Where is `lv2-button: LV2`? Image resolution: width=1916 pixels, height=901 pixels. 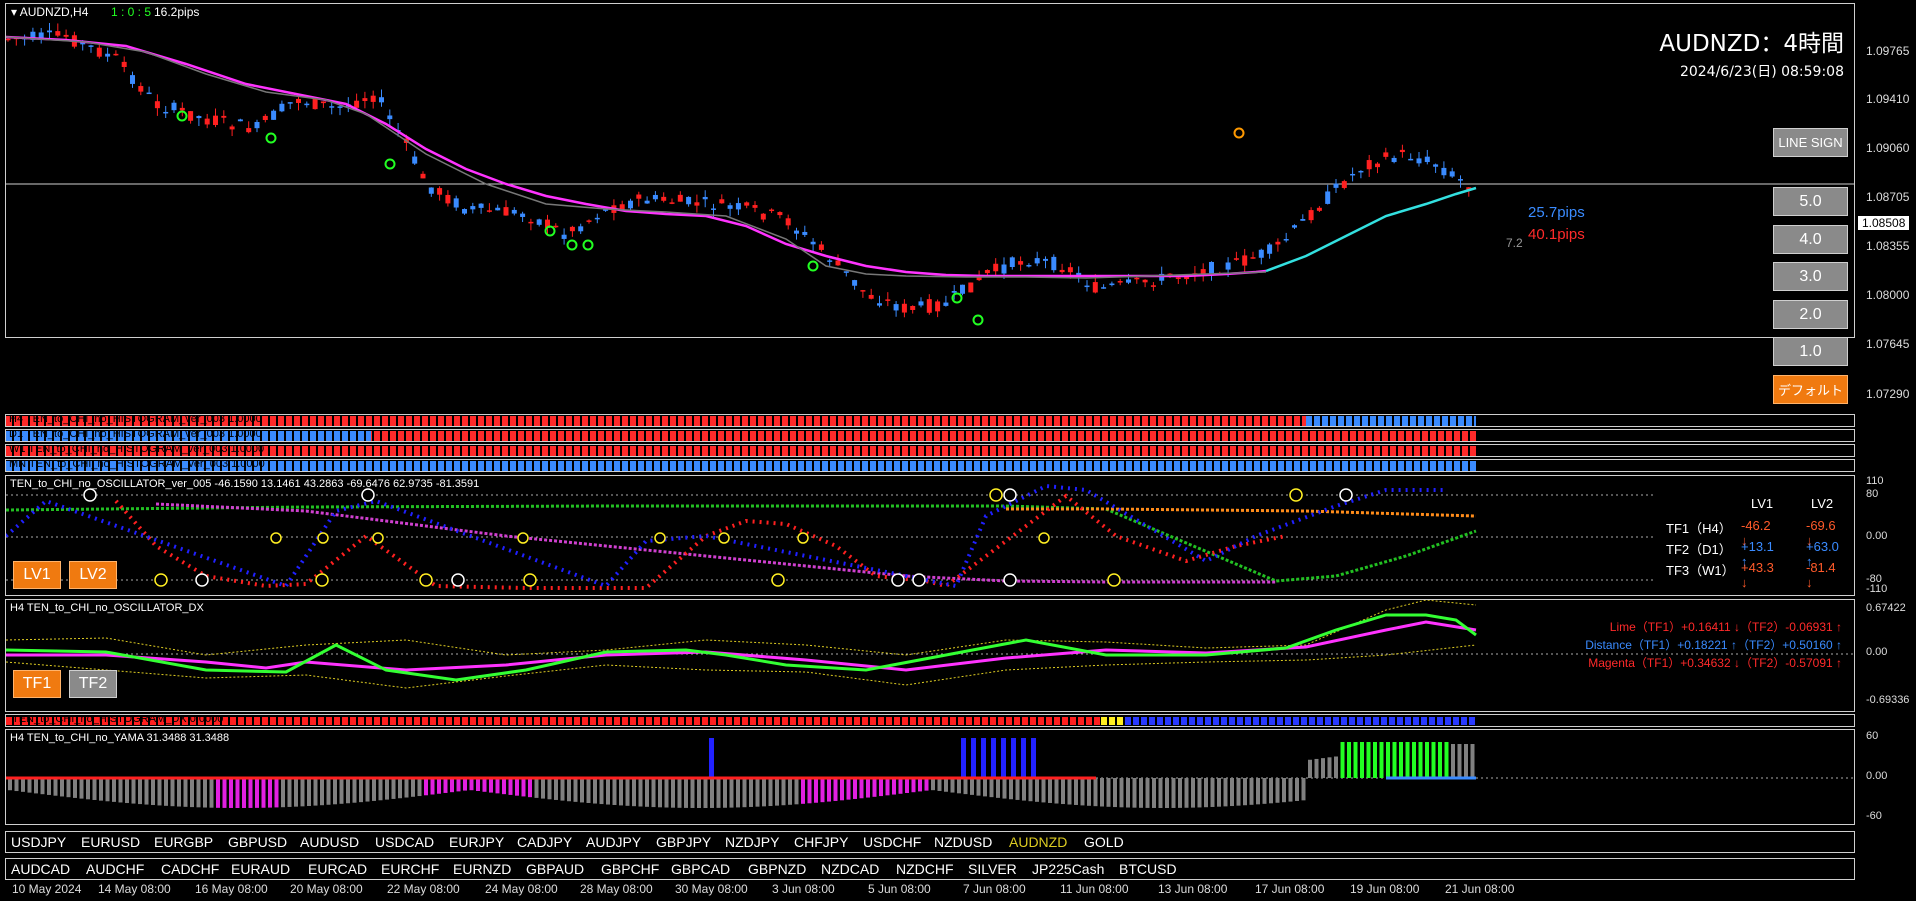 lv2-button: LV2 is located at coordinates (93, 575).